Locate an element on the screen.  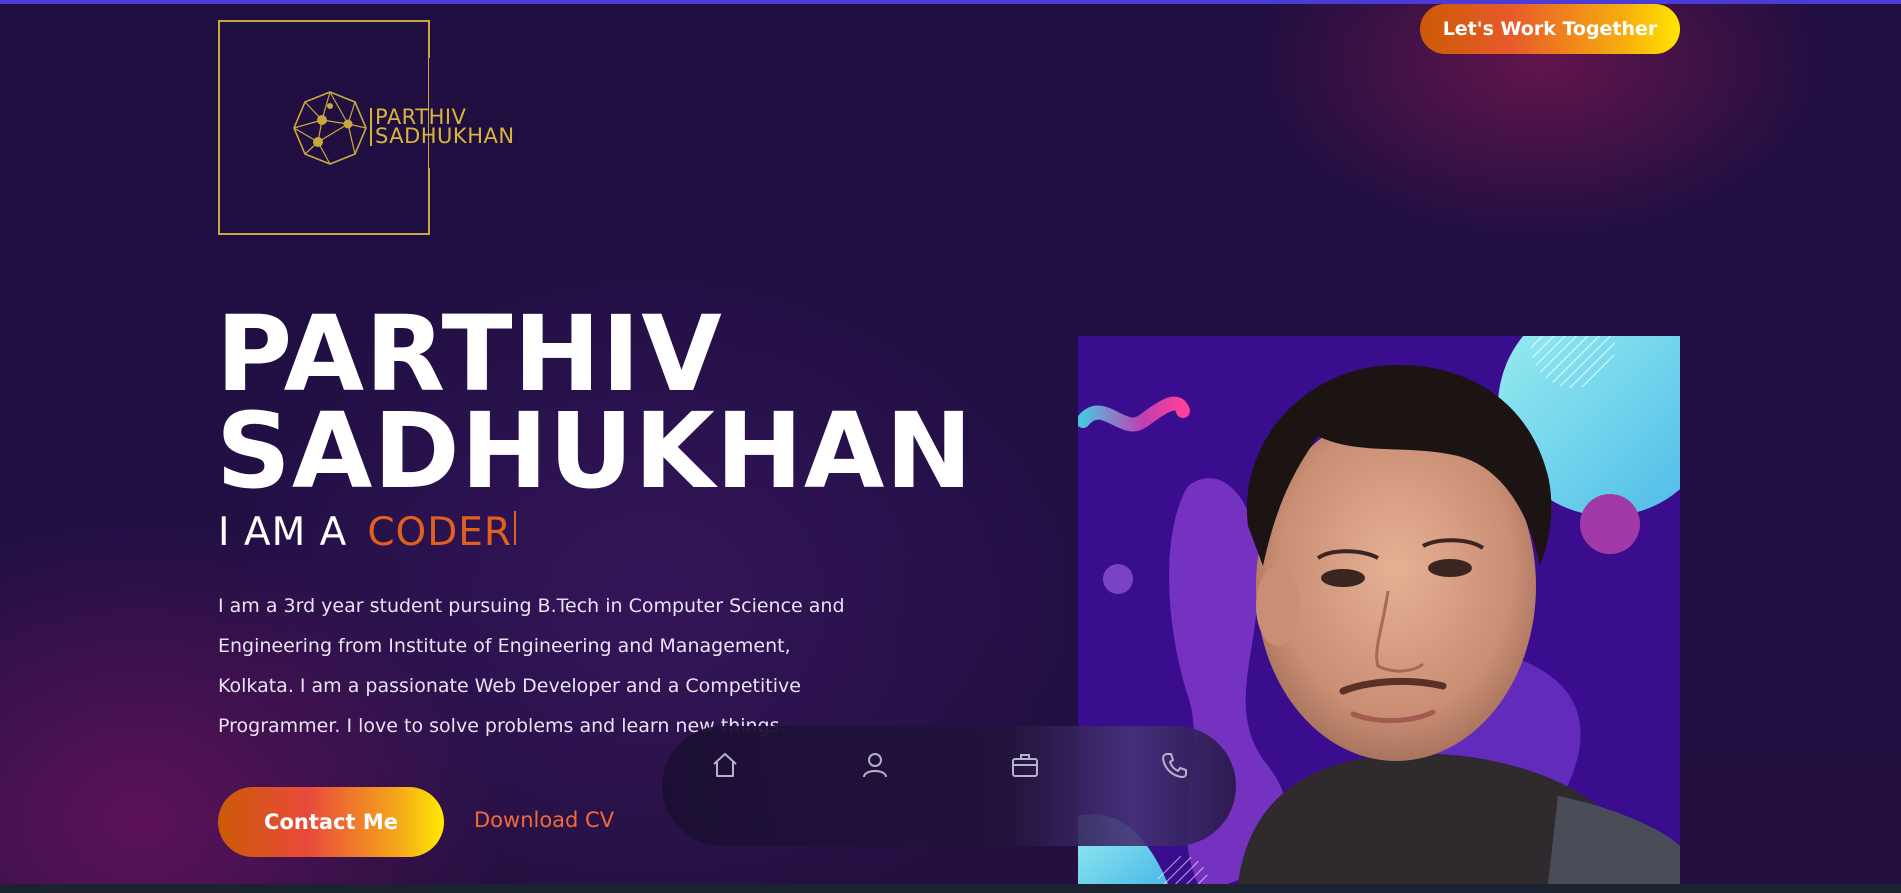
typing-caret is located at coordinates (515, 528).